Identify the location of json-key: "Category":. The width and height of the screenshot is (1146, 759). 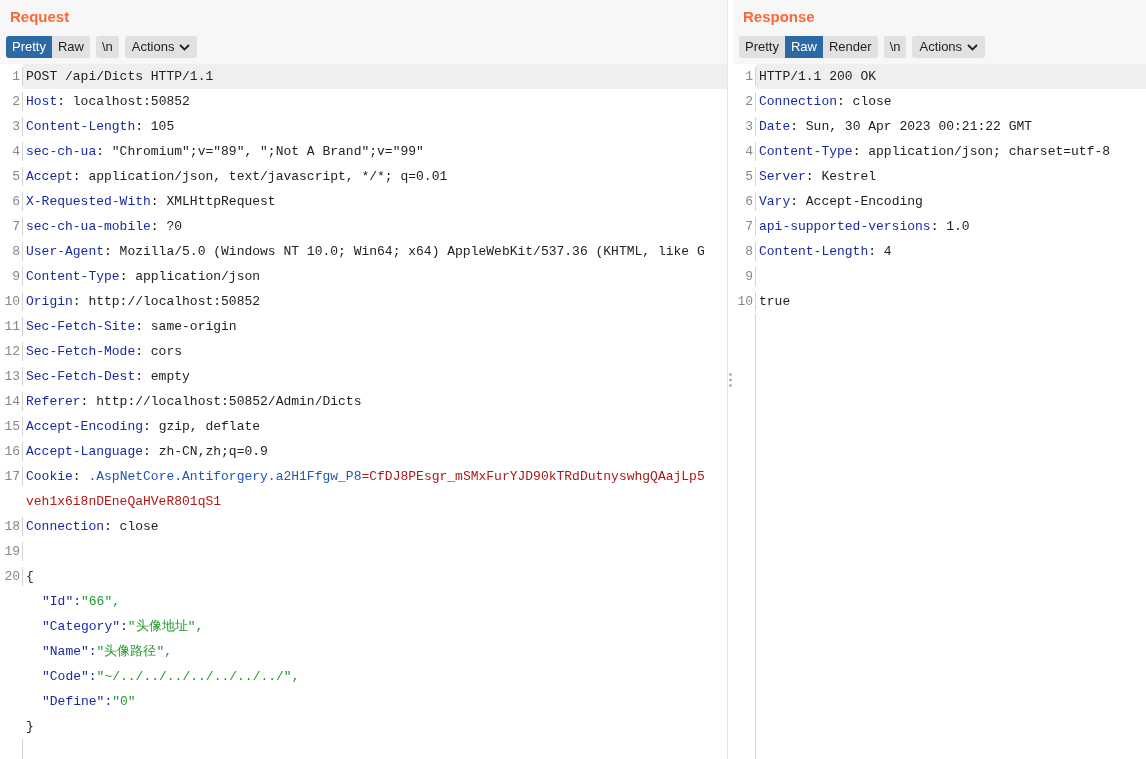
(85, 626).